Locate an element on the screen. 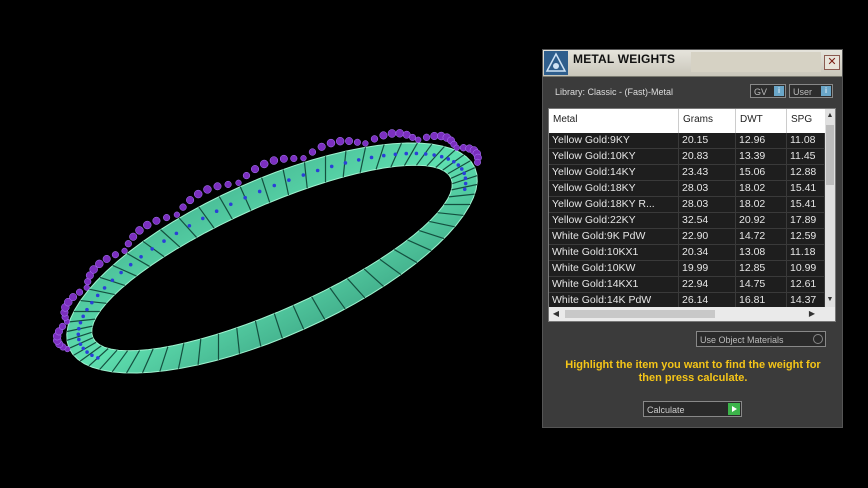 The height and width of the screenshot is (488, 868). column-header-dwt: DWT is located at coordinates (761, 121).